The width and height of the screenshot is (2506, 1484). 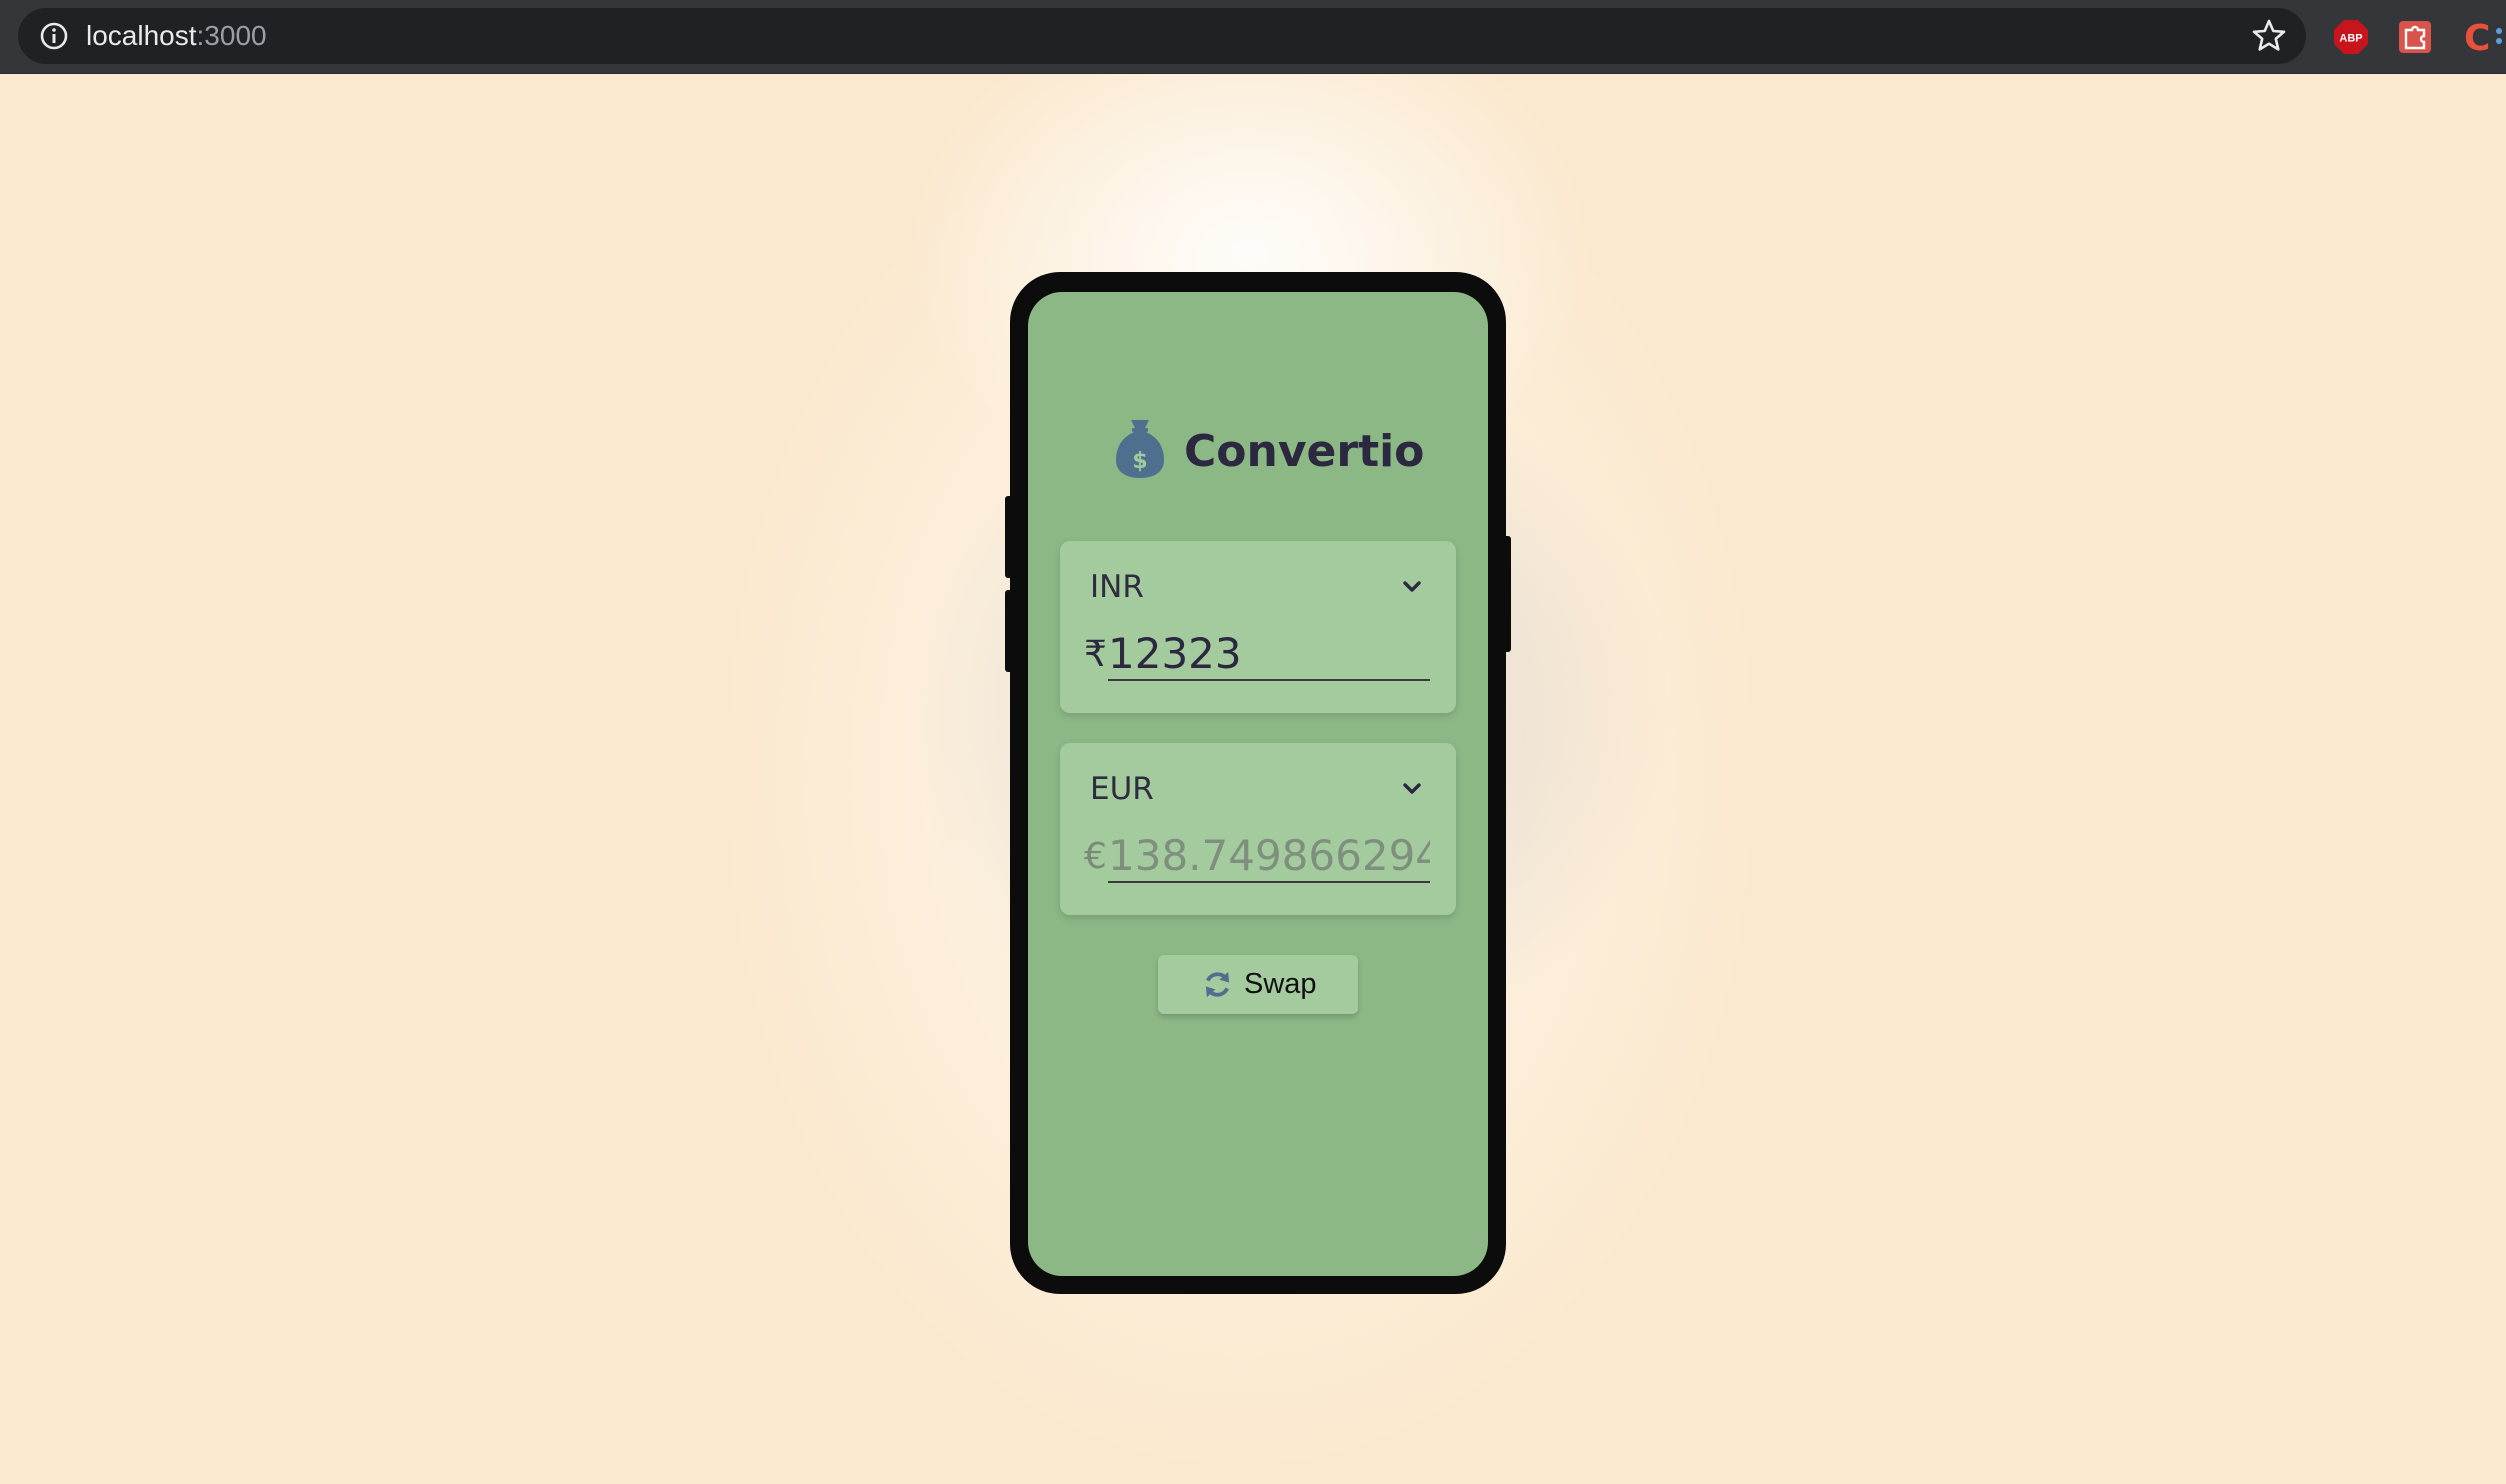 I want to click on adblock-plus-extension-icon: ABP, so click(x=2351, y=37).